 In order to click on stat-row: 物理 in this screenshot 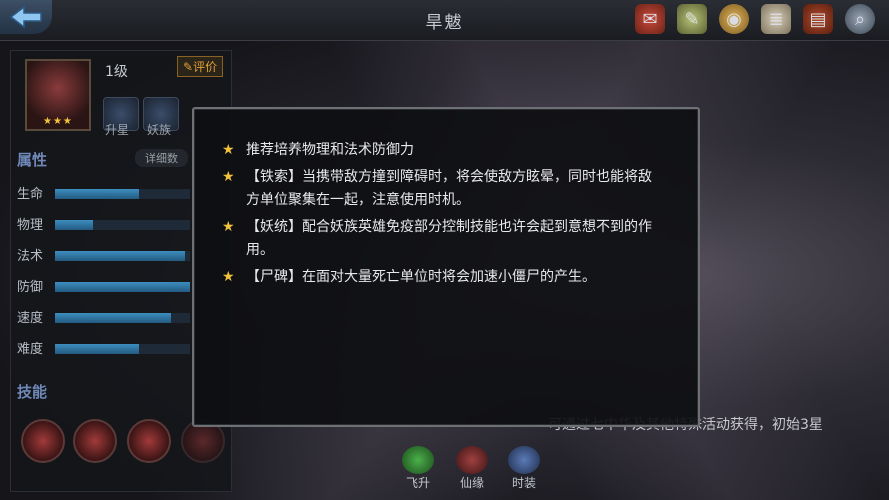, I will do `click(117, 224)`.